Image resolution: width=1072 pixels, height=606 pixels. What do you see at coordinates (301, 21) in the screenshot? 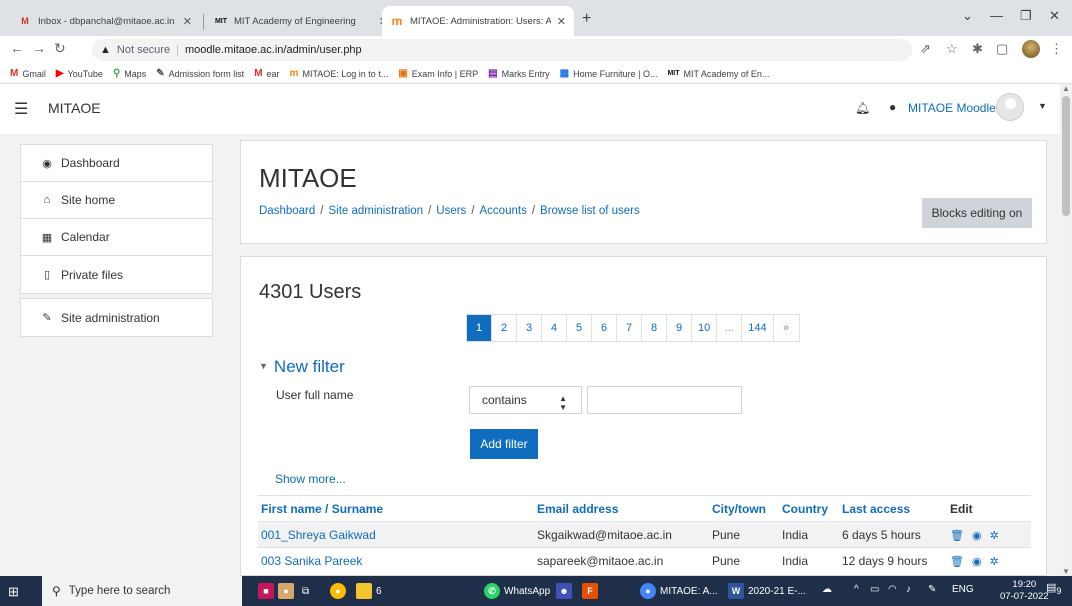
I see `tab-mit: MIT MIT Academy of Engineering ✕` at bounding box center [301, 21].